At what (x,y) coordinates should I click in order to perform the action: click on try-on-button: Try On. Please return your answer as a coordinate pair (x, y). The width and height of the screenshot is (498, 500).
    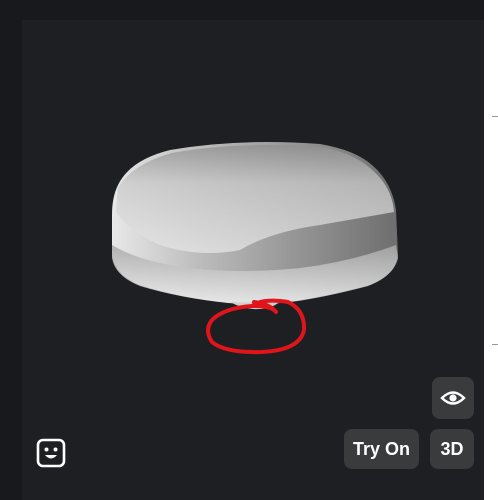
    Looking at the image, I should click on (381, 449).